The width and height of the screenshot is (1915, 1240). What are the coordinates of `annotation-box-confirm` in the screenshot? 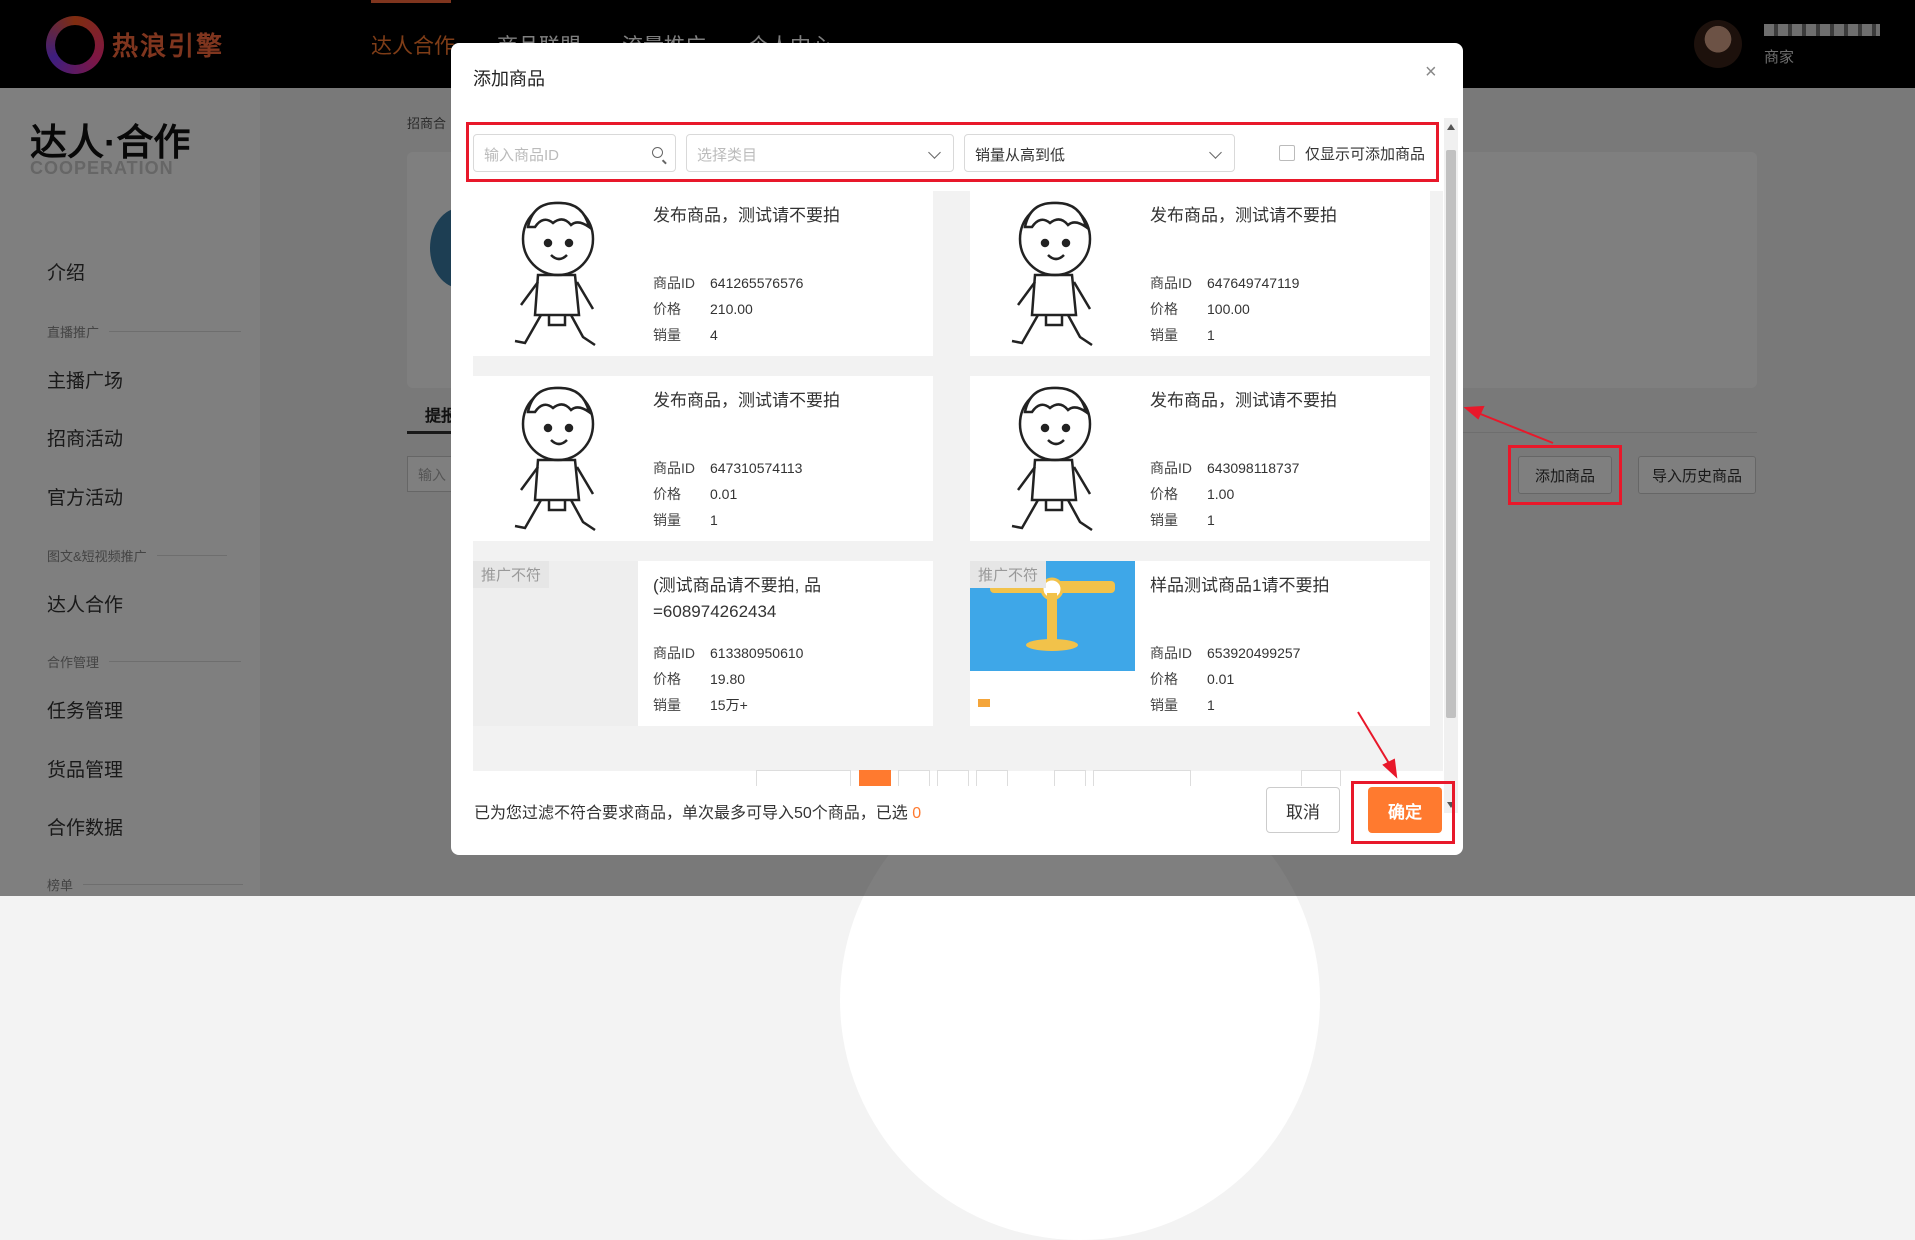 It's located at (1403, 812).